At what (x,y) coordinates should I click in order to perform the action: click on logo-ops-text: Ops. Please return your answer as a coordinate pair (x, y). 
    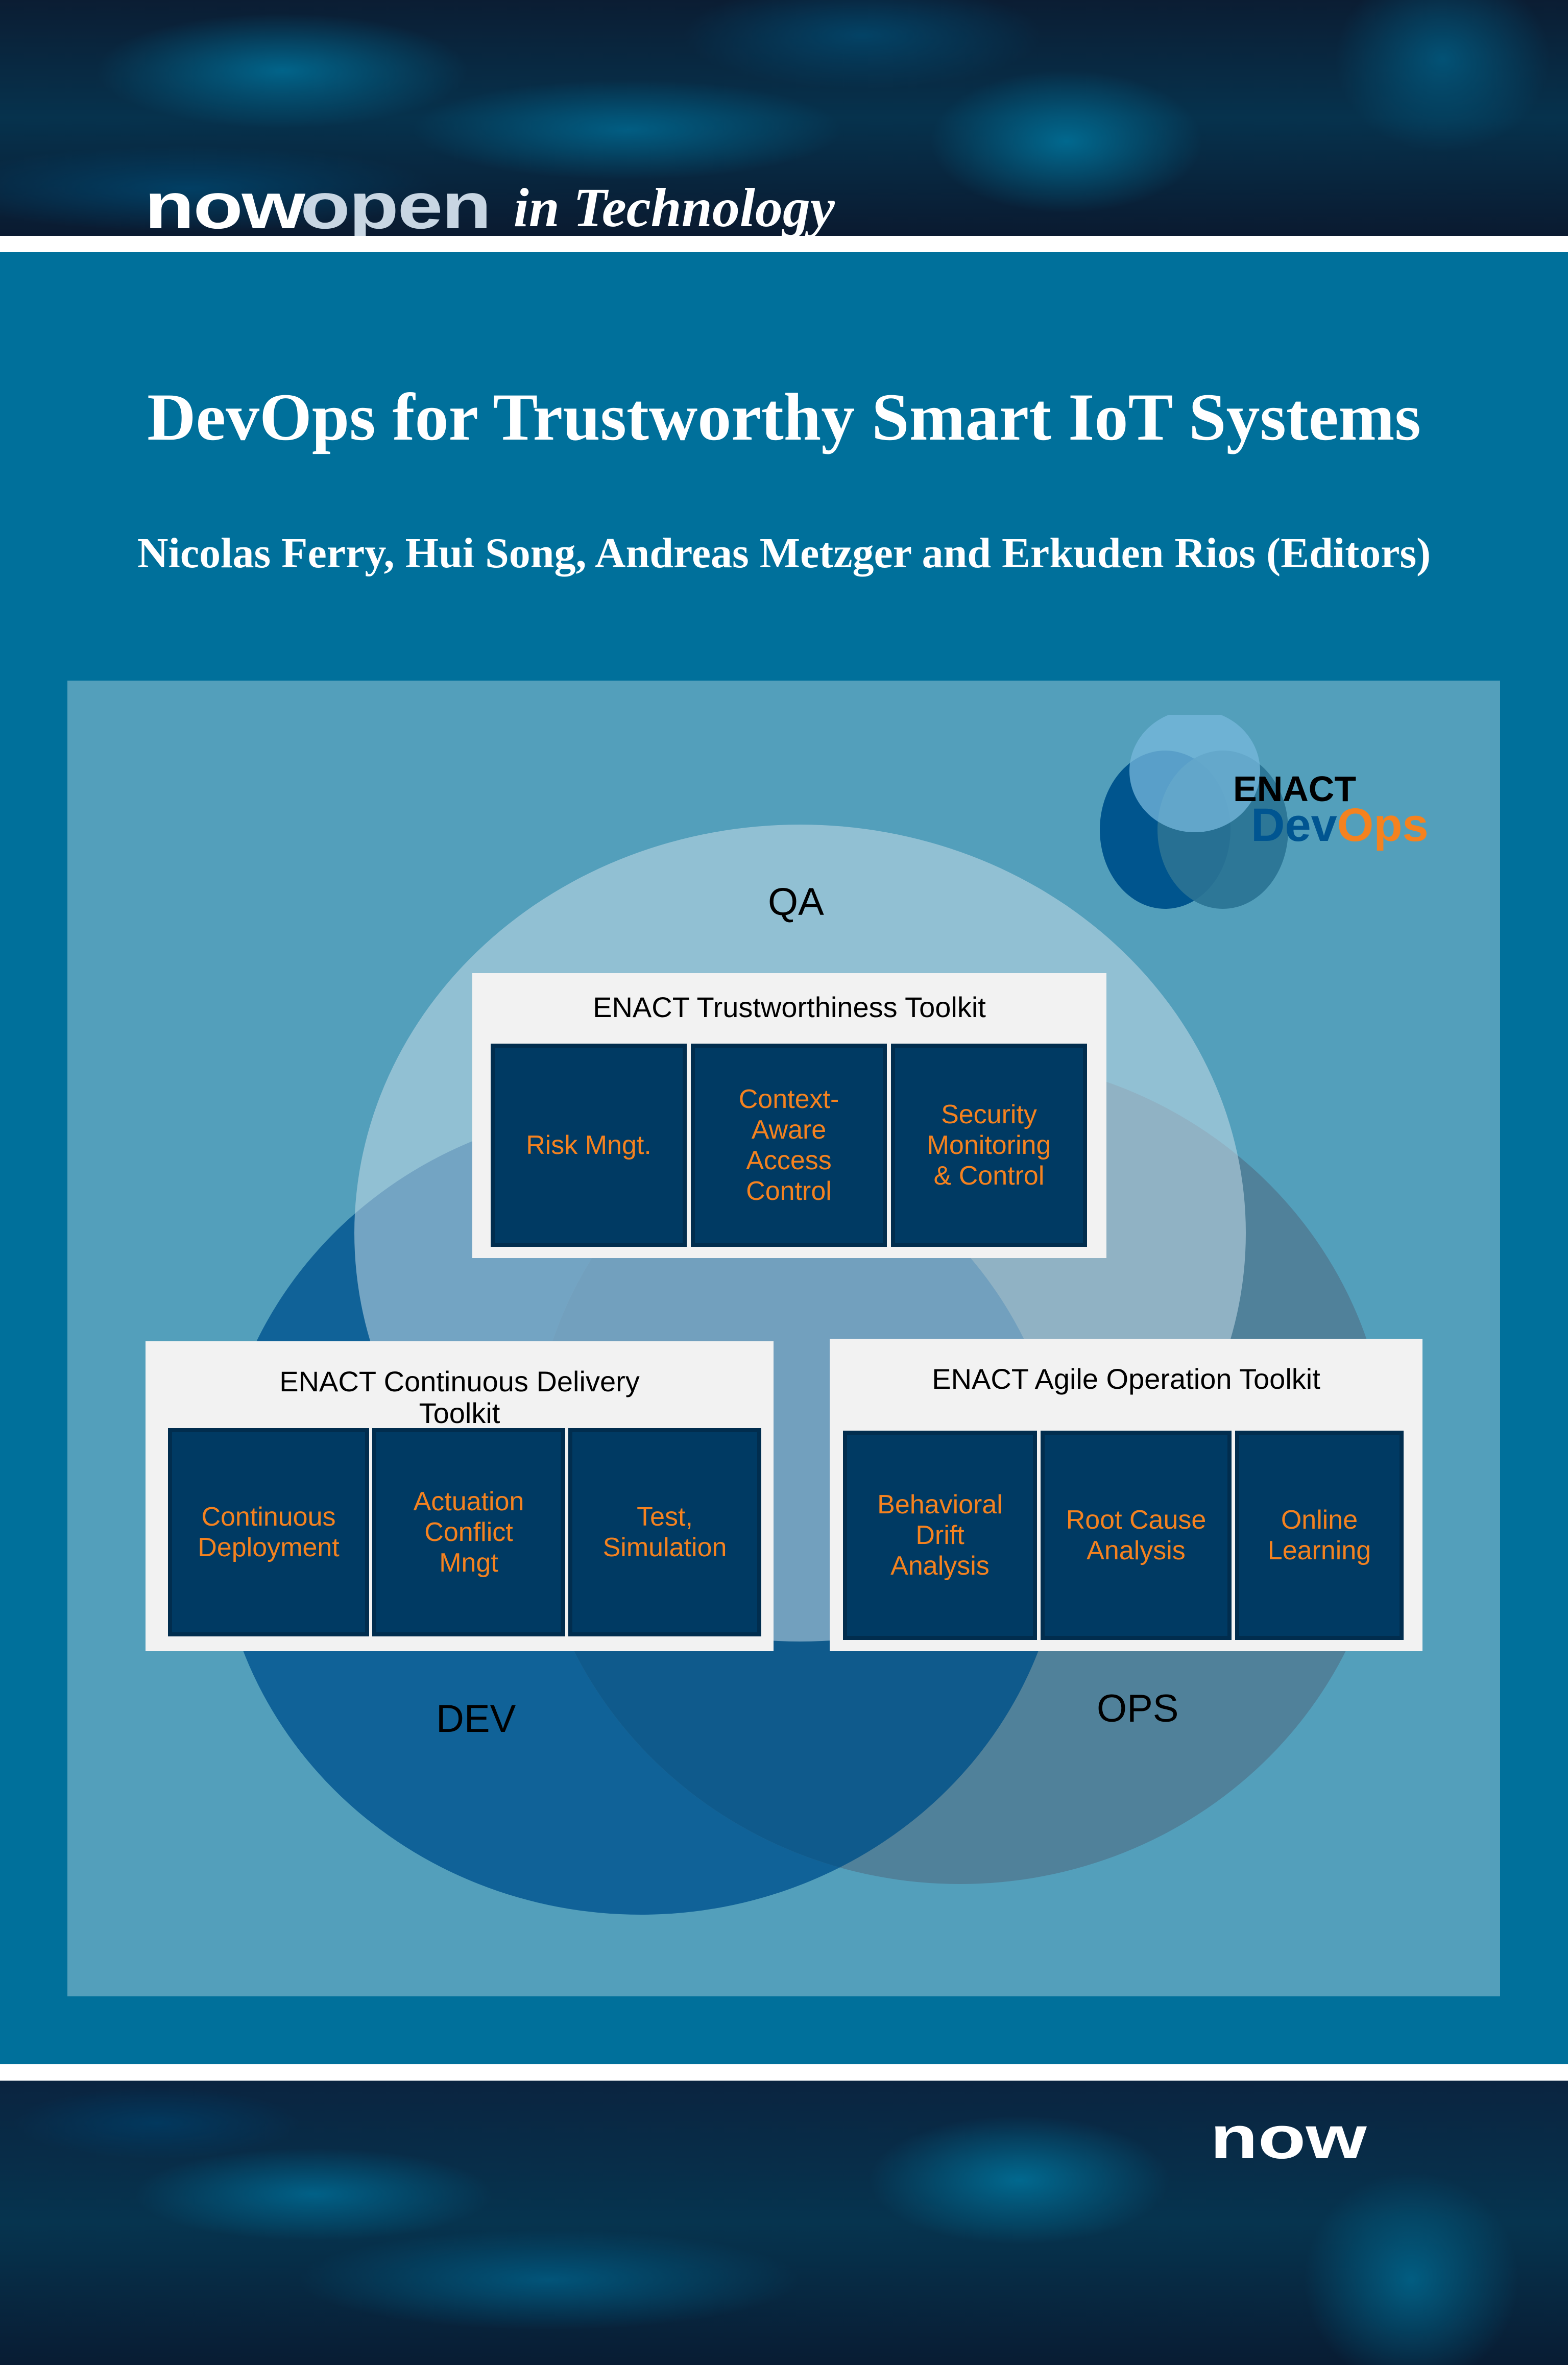
    Looking at the image, I should click on (1383, 825).